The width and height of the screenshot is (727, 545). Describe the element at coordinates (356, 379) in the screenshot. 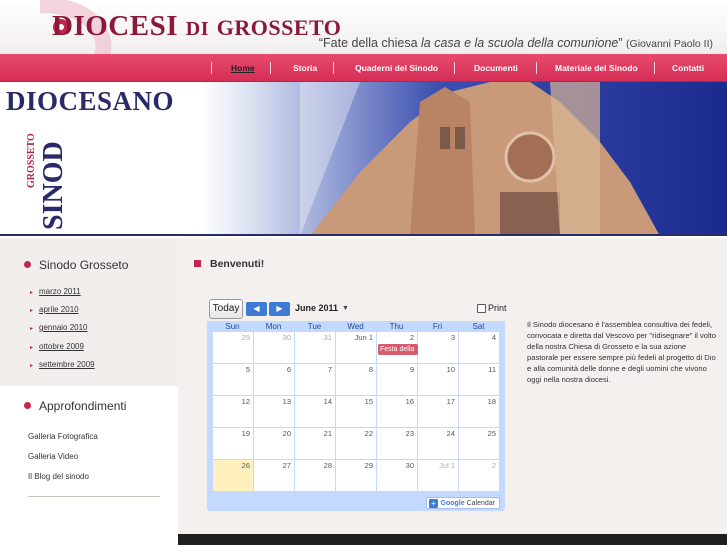

I see `calendar-day-cell: 8` at that location.